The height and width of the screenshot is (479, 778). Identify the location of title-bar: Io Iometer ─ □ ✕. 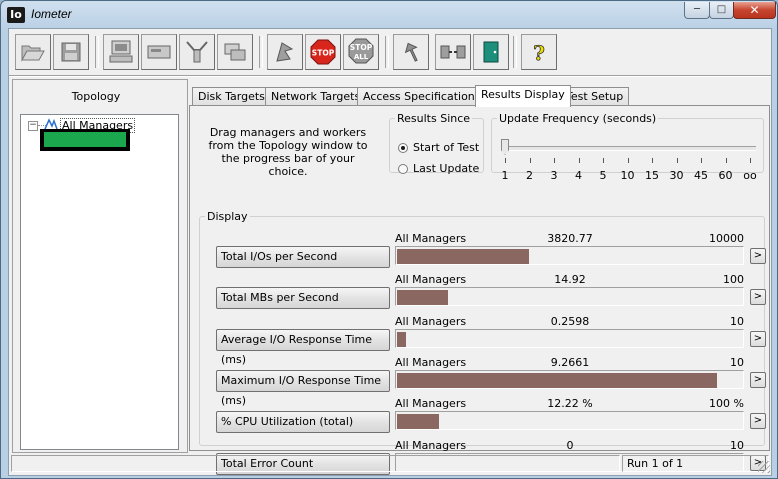
(389, 14).